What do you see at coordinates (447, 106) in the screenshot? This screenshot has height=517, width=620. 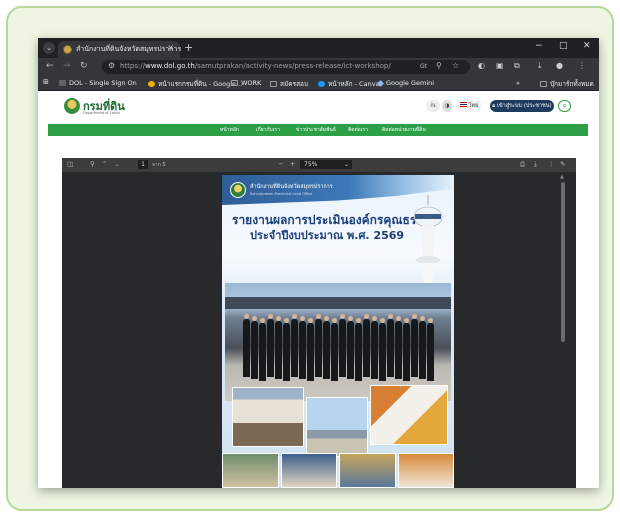 I see `contrast-icon: ◑` at bounding box center [447, 106].